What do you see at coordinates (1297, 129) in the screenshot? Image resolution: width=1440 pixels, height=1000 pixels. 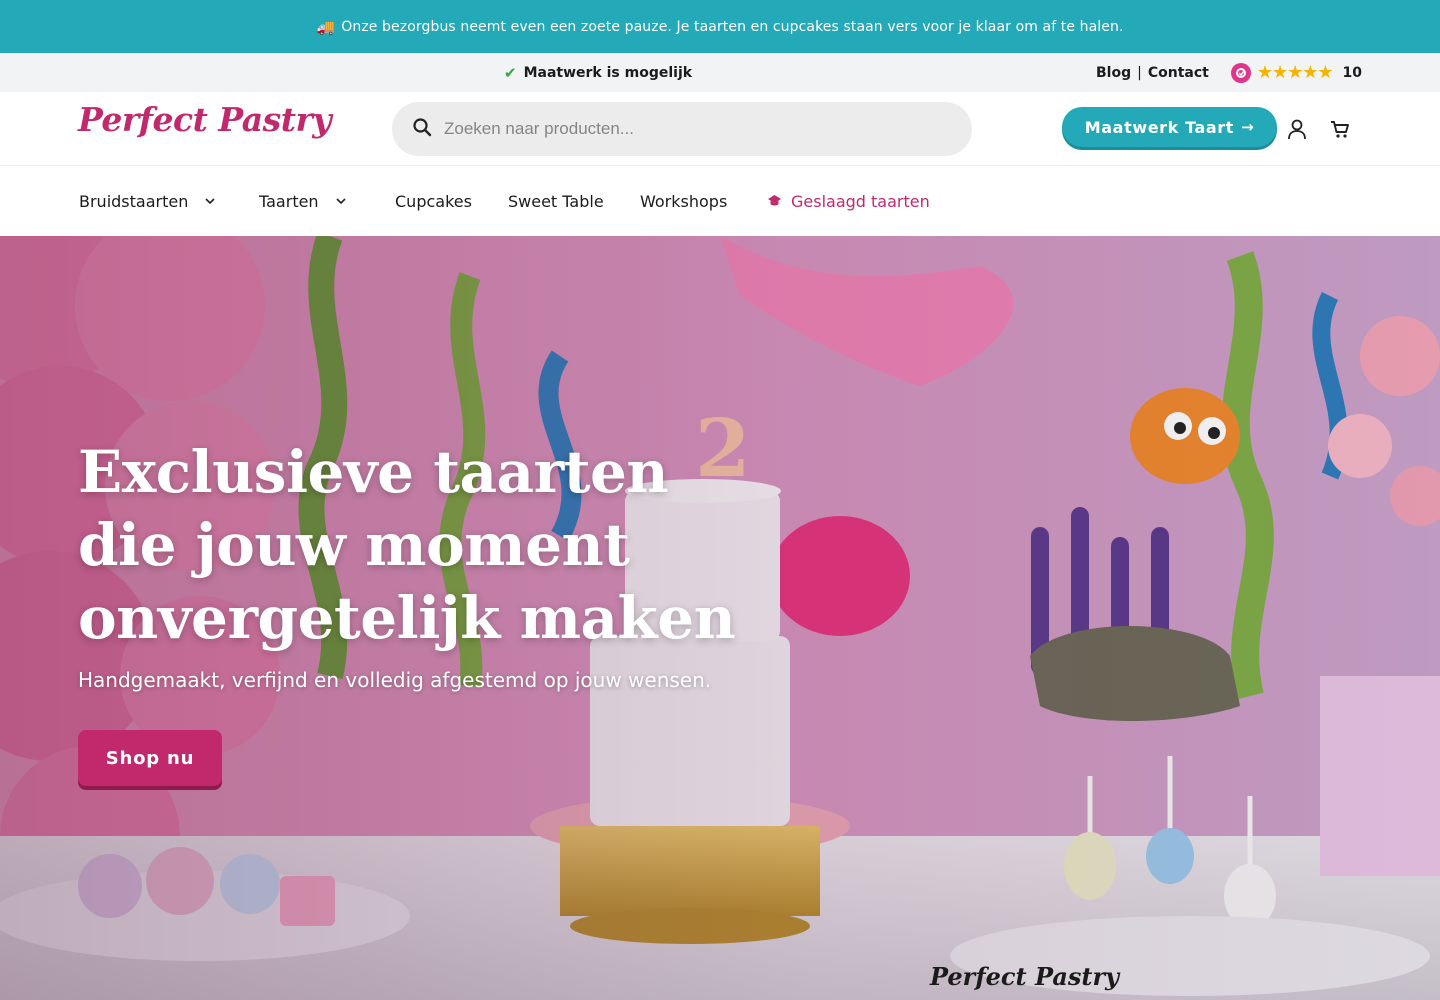 I see `account-icon` at bounding box center [1297, 129].